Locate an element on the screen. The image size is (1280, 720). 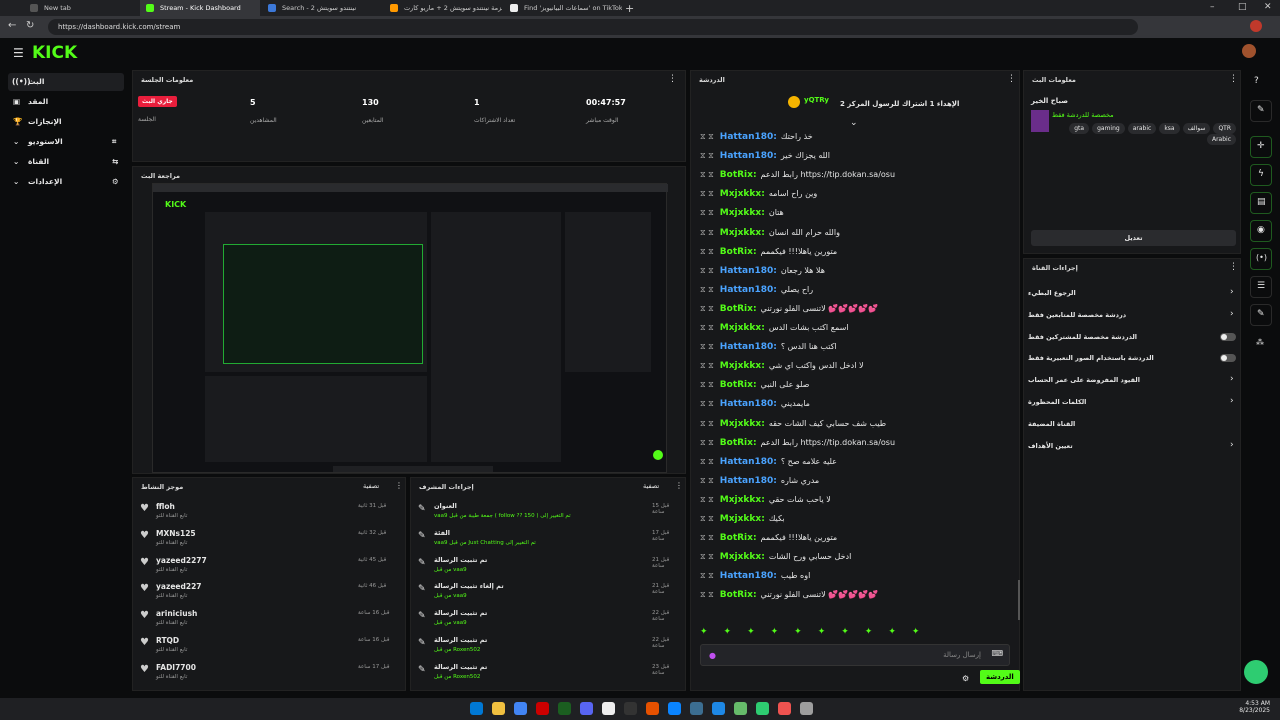
channel-action-item: القيود المفروضة على عمر الحساب › is located at coordinates (1133, 381).